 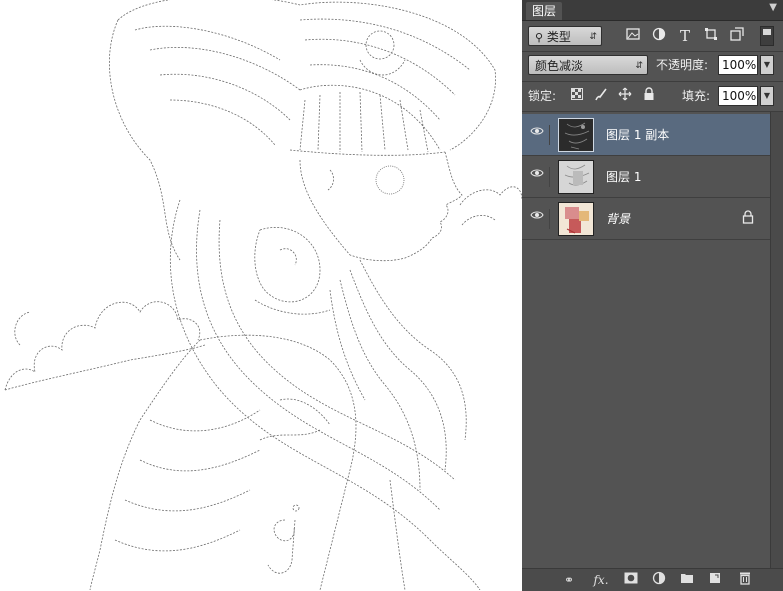 What do you see at coordinates (652, 66) in the screenshot?
I see `blend-row: 颜色减淡 ⇵ 不透明度: 100% ▼` at bounding box center [652, 66].